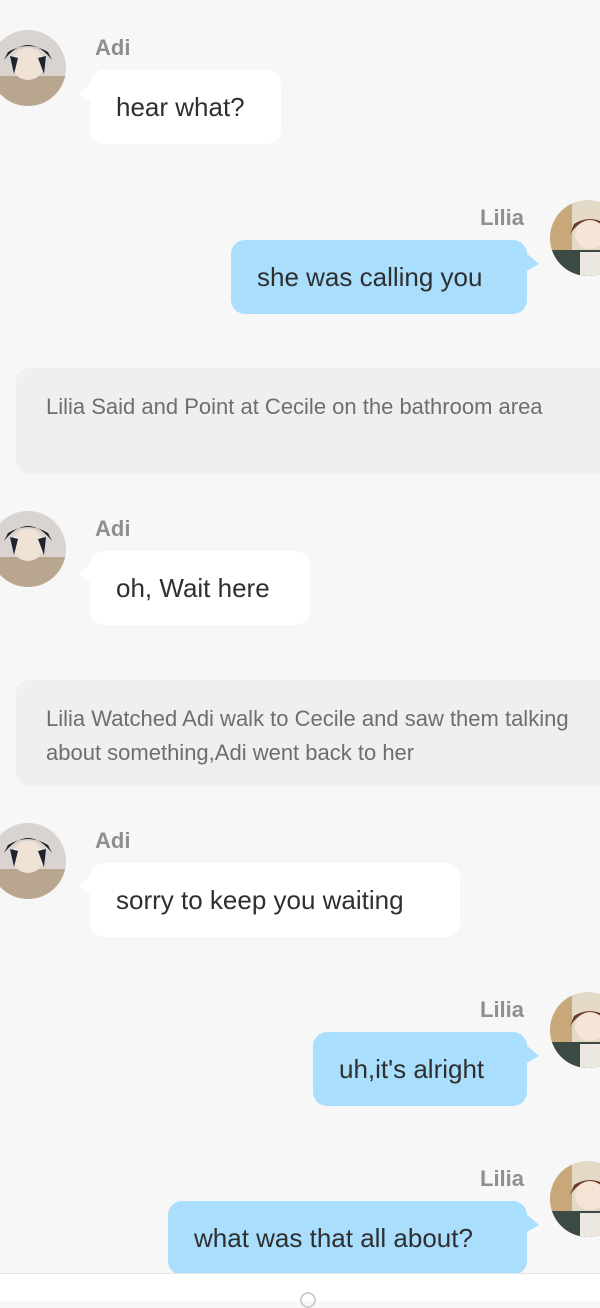 The image size is (600, 1308). I want to click on message-bubble: what was that all about?, so click(353, 1238).